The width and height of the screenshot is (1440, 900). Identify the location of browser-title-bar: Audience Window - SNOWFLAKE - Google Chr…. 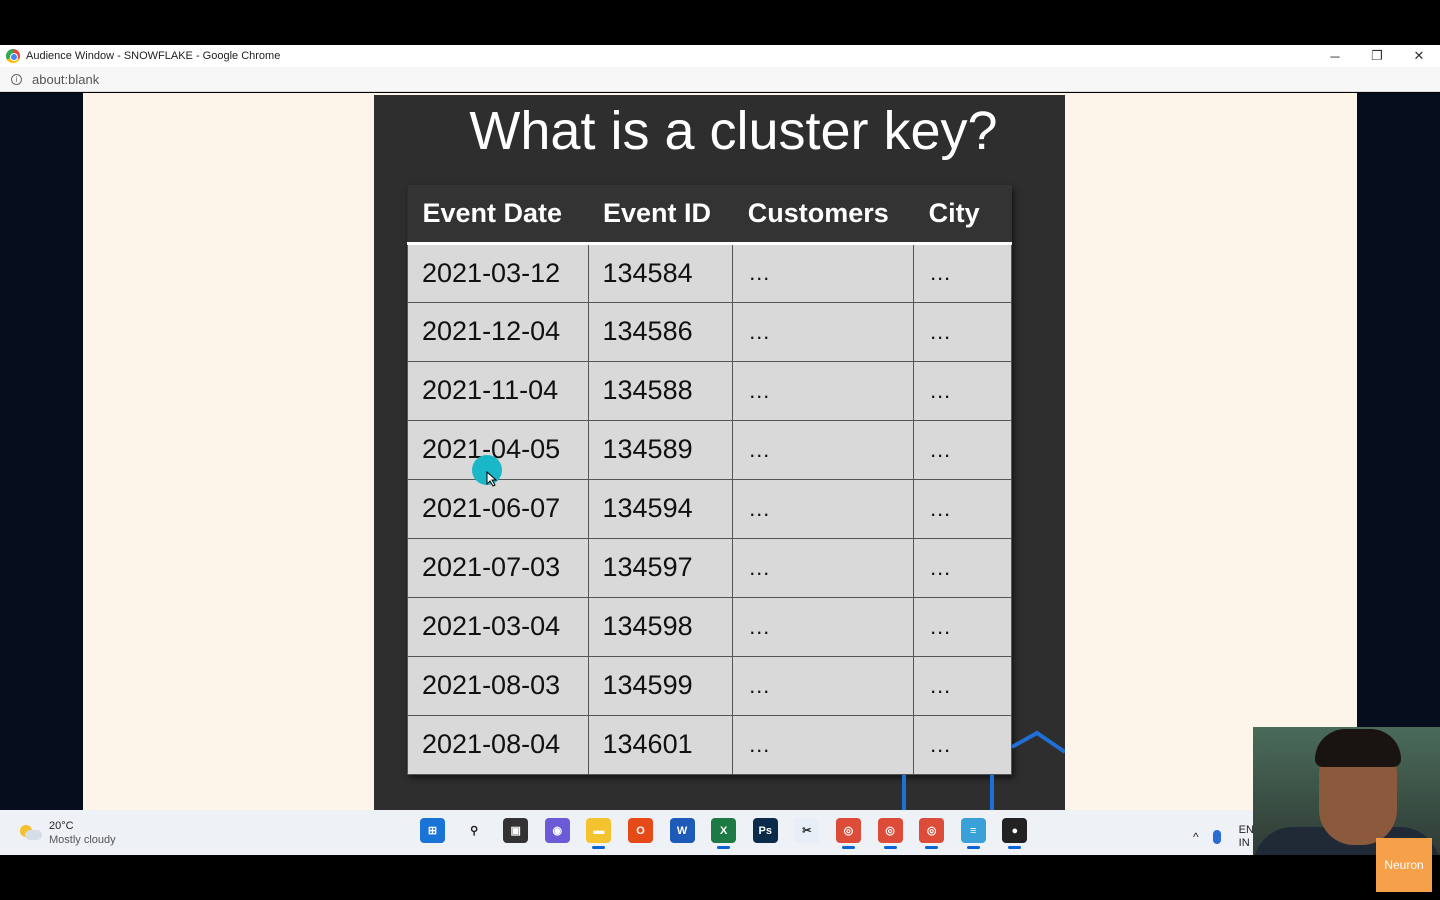
(720, 56).